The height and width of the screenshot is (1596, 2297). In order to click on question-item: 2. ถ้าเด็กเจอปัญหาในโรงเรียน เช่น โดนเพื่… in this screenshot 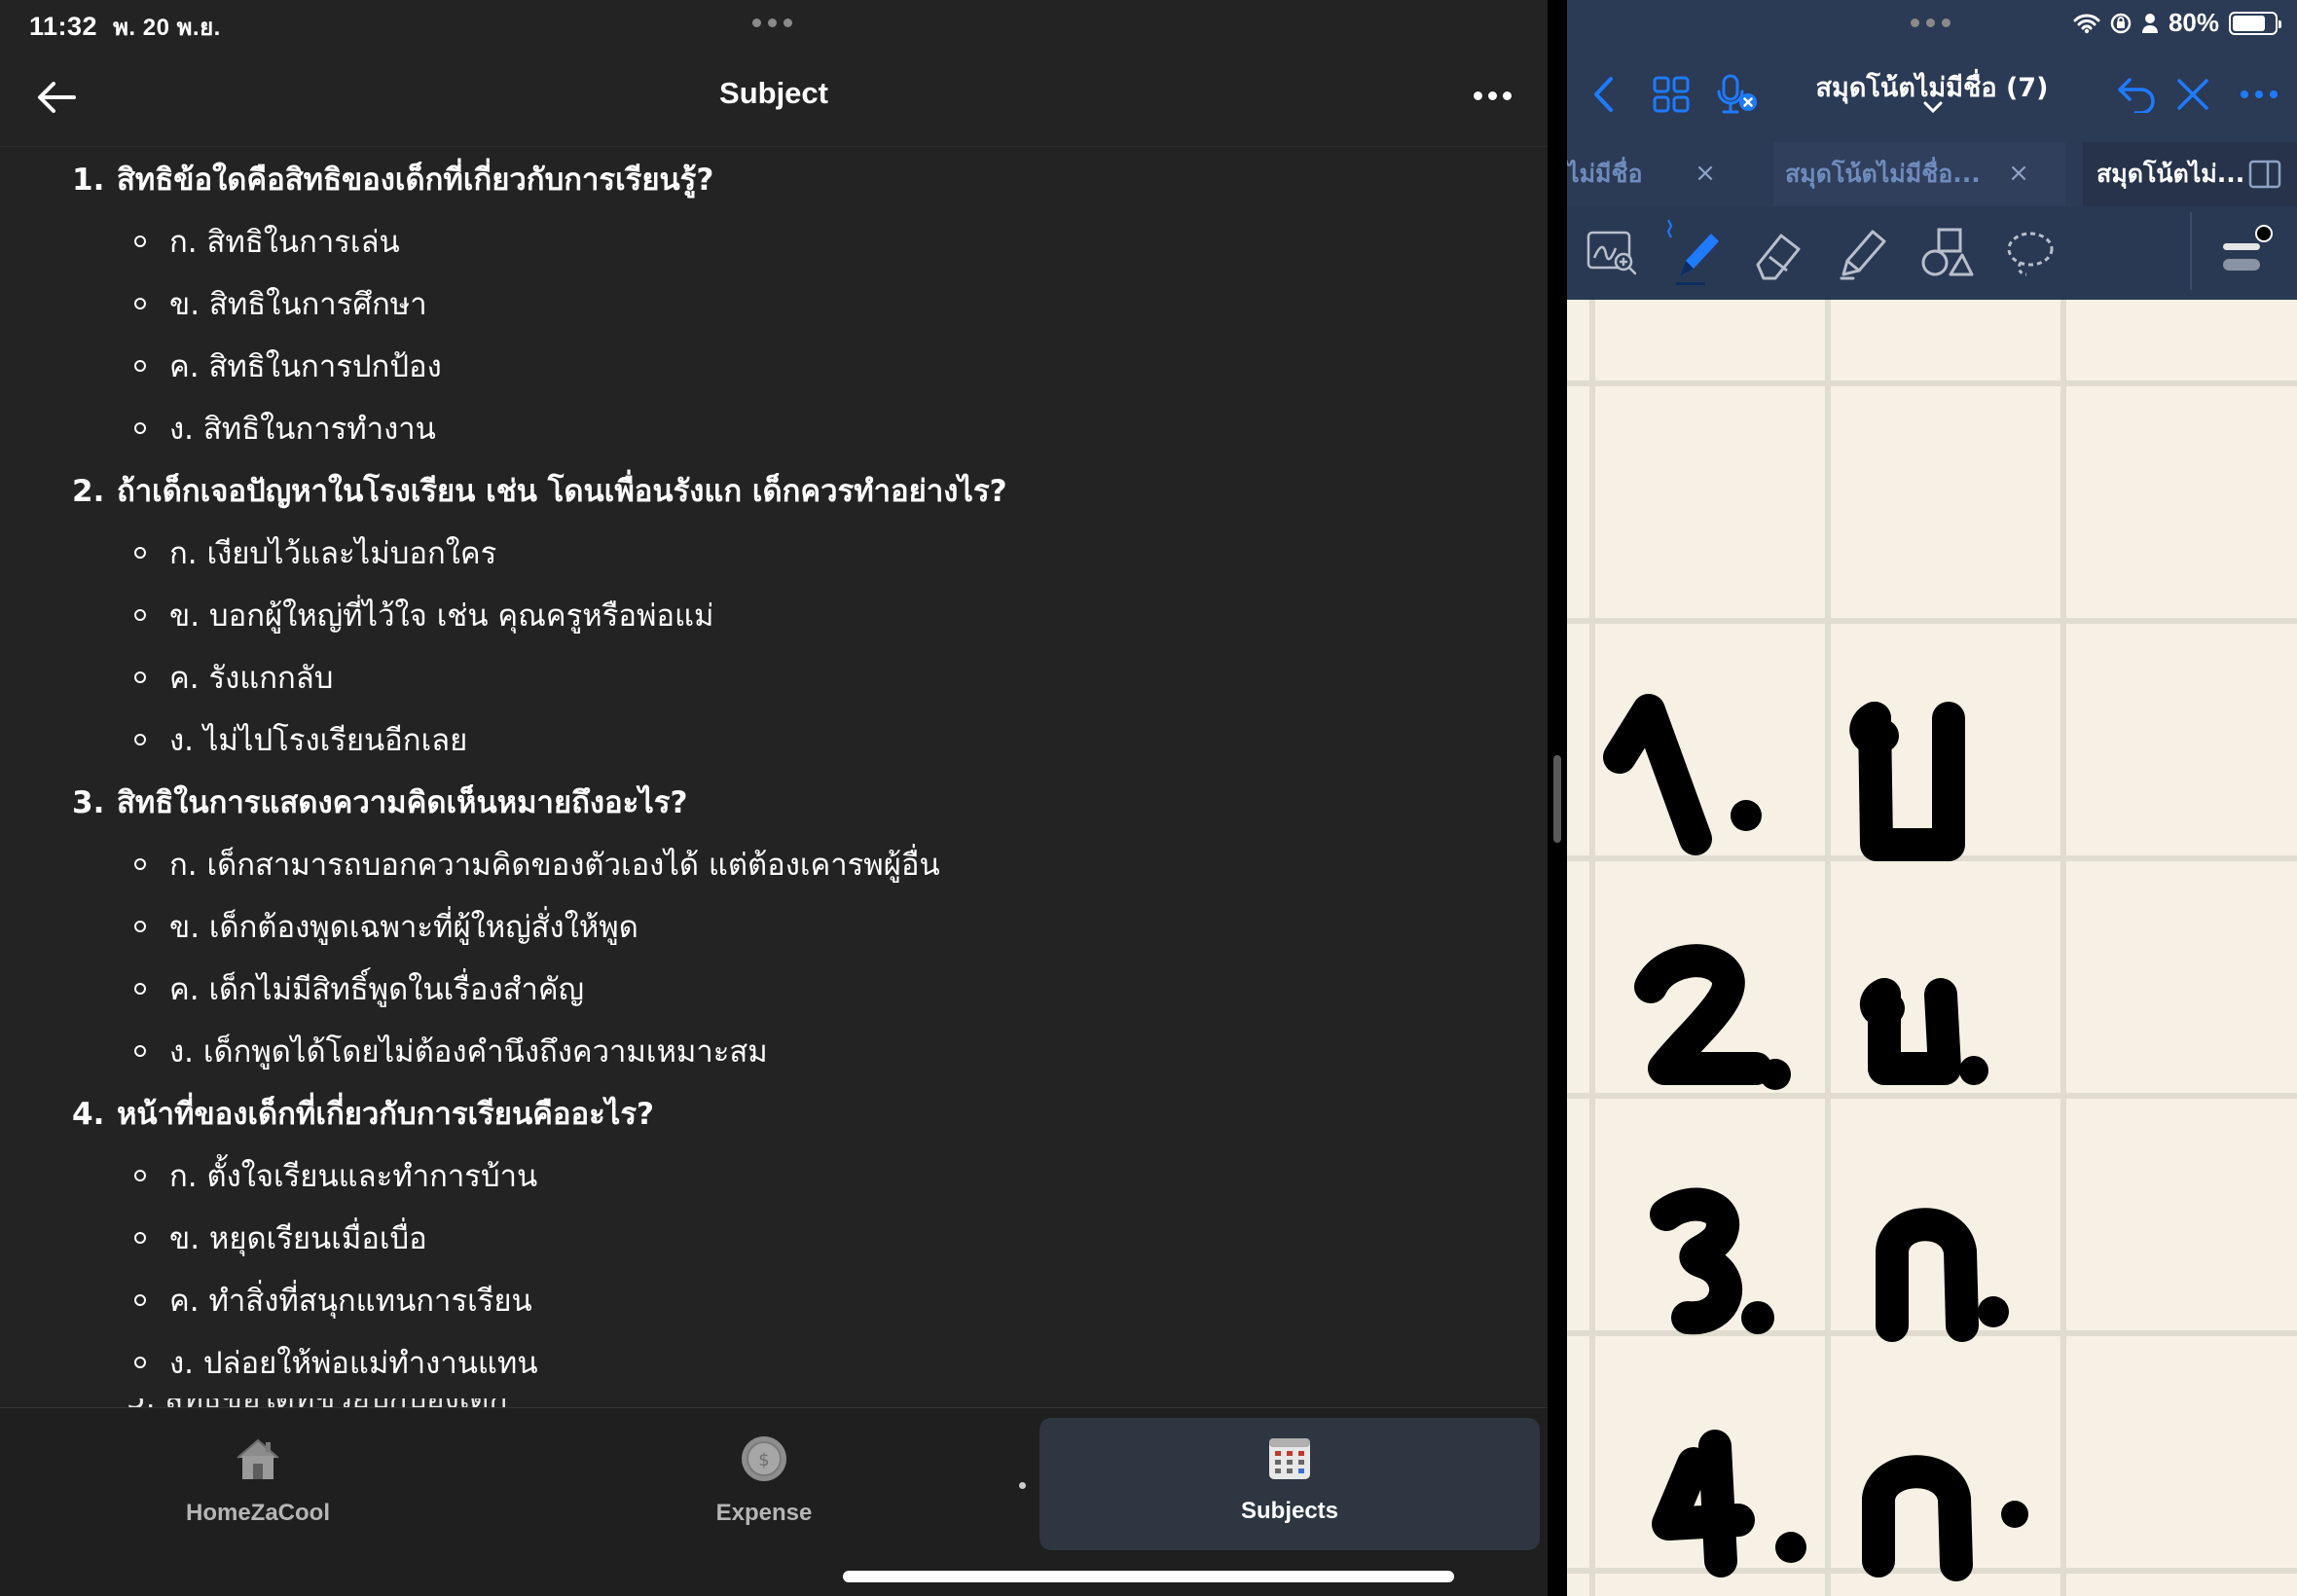, I will do `click(539, 491)`.